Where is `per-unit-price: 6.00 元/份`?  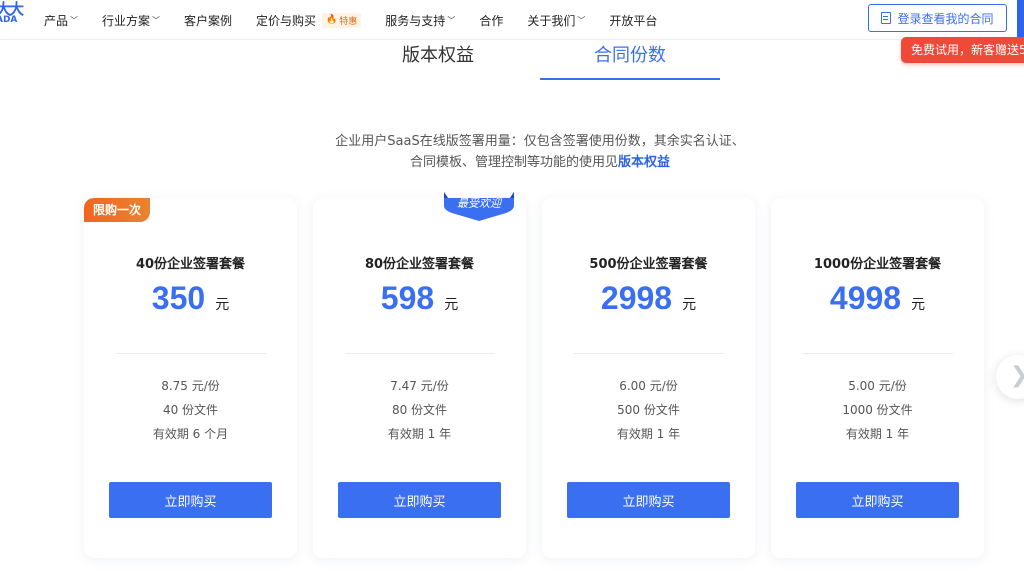
per-unit-price: 6.00 元/份 is located at coordinates (648, 386).